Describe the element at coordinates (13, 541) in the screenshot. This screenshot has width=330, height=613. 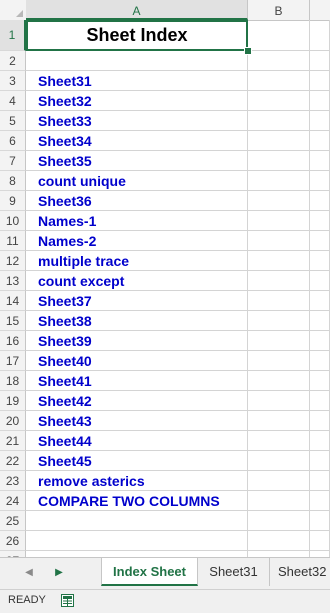
I see `row-header: 26` at that location.